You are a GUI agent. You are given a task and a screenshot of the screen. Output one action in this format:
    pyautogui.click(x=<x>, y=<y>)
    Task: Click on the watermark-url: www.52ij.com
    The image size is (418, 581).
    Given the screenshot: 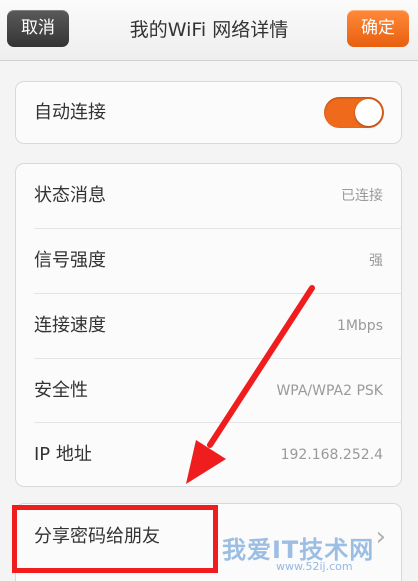 What is the action you would take?
    pyautogui.click(x=314, y=566)
    